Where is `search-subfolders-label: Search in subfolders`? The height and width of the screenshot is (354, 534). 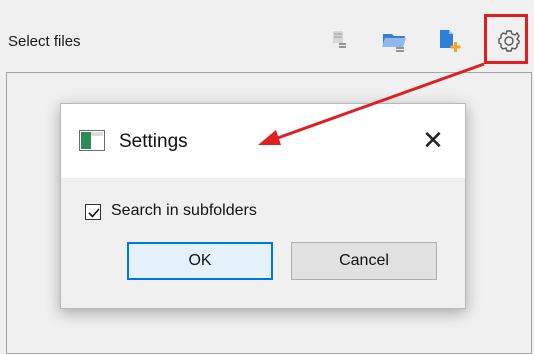 search-subfolders-label: Search in subfolders is located at coordinates (184, 210).